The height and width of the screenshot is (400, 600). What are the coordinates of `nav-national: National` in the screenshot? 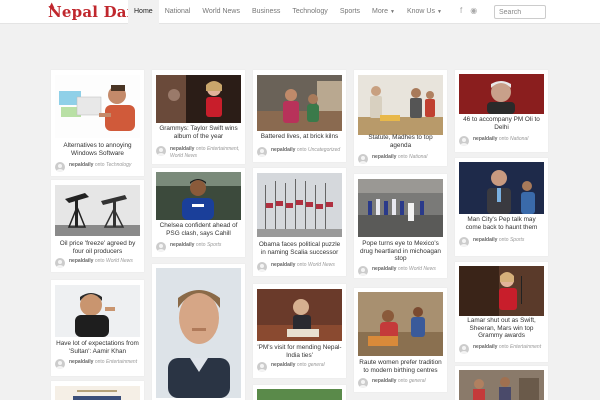 It's located at (178, 12).